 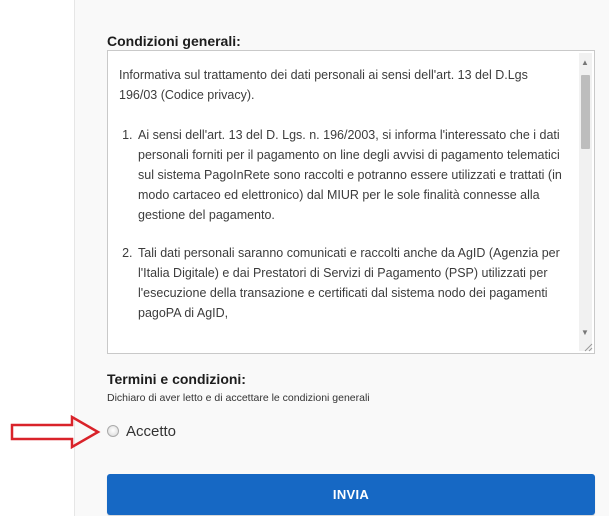 I want to click on scroll-down-arrow-icon: ▼, so click(x=585, y=332).